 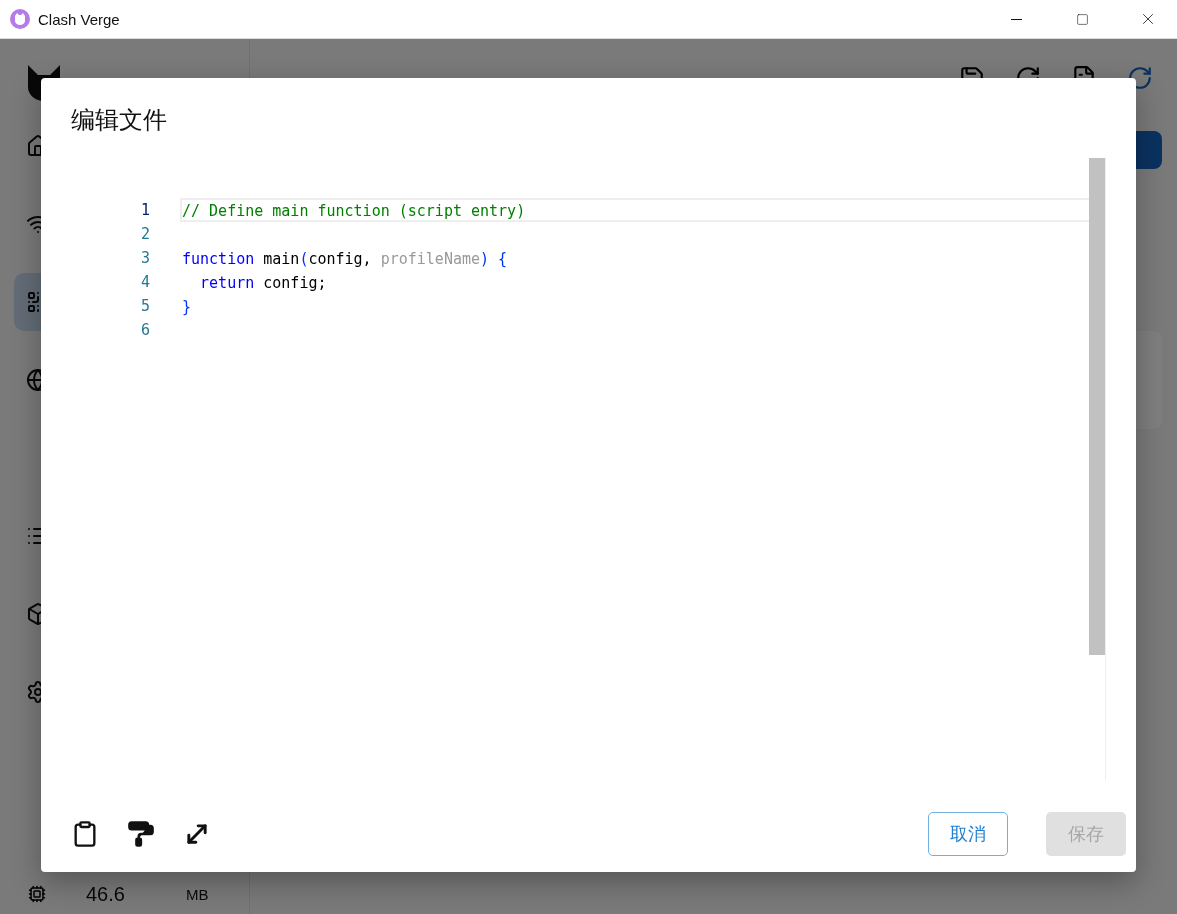 What do you see at coordinates (145, 306) in the screenshot?
I see `line-number: 5` at bounding box center [145, 306].